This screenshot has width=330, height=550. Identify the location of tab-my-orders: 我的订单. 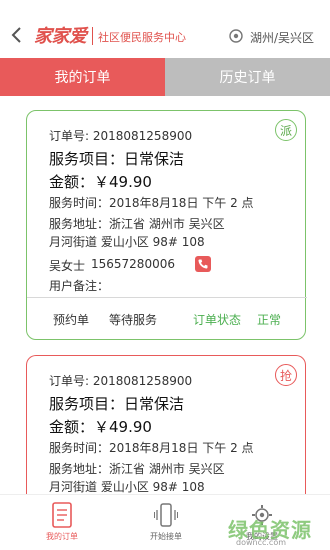
(82, 77).